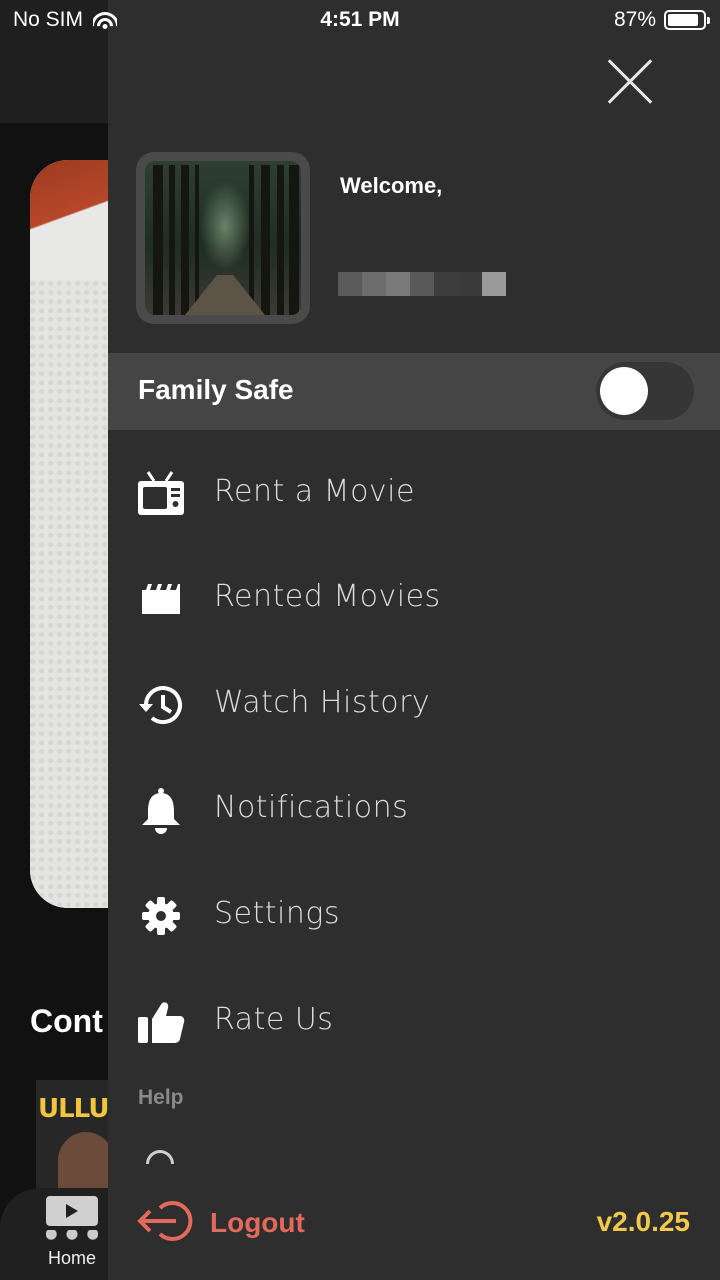 The image size is (720, 1280). What do you see at coordinates (414, 809) in the screenshot?
I see `menu-item-notifications: Notifications` at bounding box center [414, 809].